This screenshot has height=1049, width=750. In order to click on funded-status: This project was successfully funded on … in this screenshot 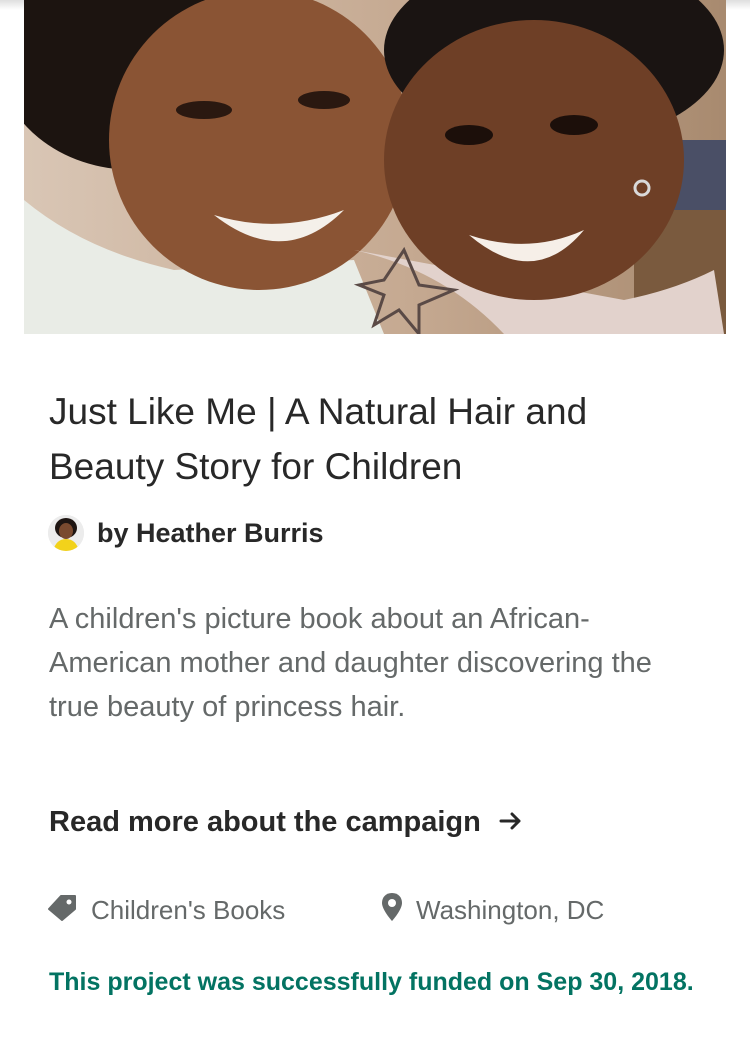, I will do `click(371, 982)`.